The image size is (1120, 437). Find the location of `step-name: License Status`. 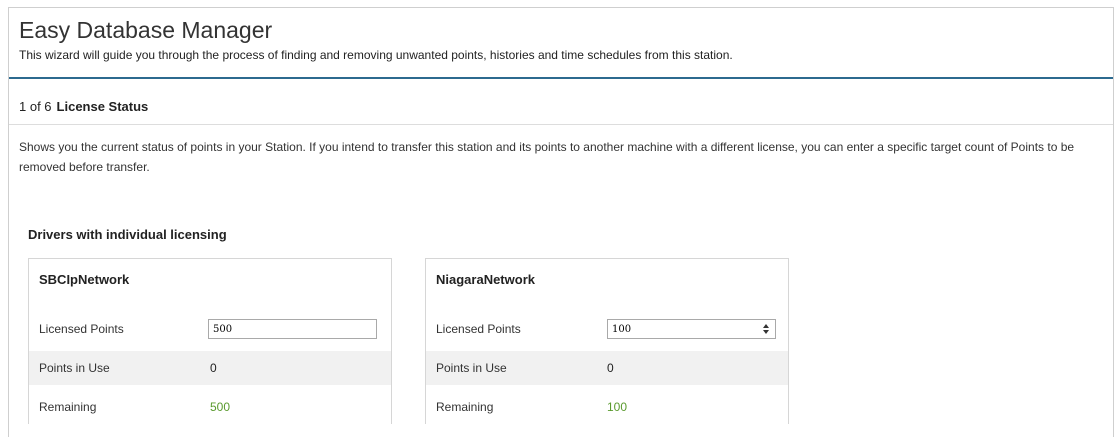

step-name: License Status is located at coordinates (102, 106).